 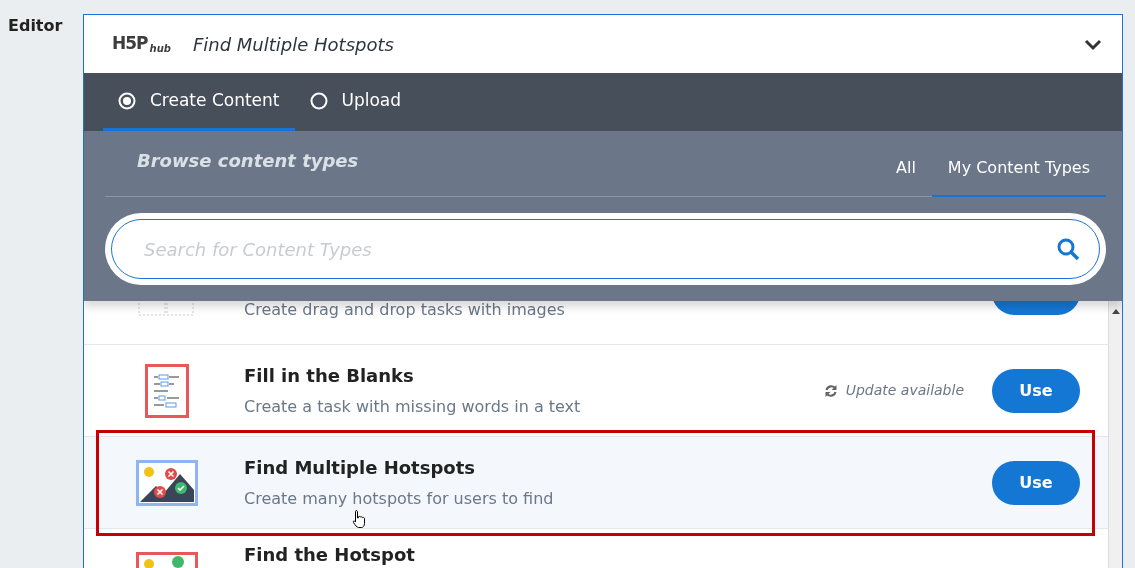 What do you see at coordinates (35, 26) in the screenshot?
I see `field-label: Editor` at bounding box center [35, 26].